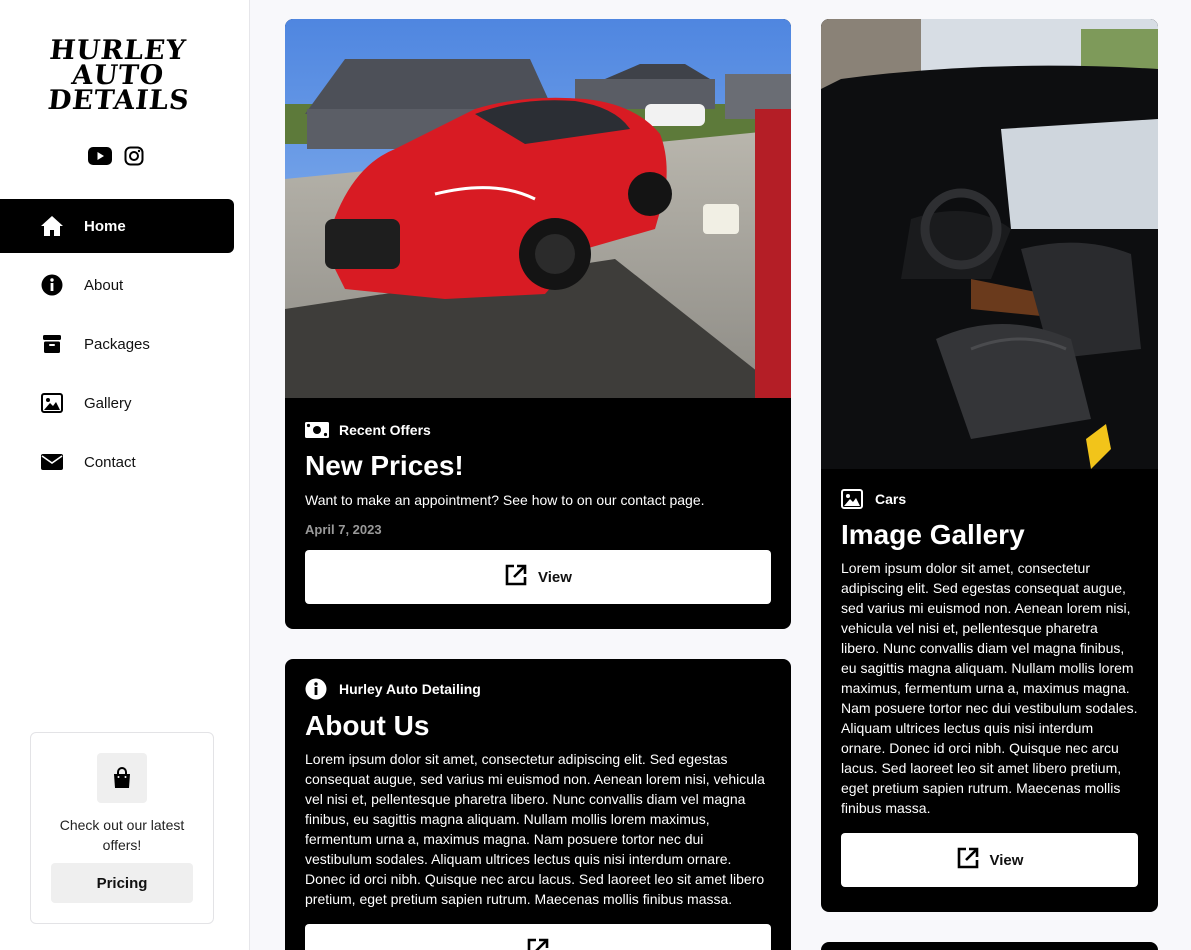  What do you see at coordinates (384, 465) in the screenshot?
I see `offers-title: New Prices!` at bounding box center [384, 465].